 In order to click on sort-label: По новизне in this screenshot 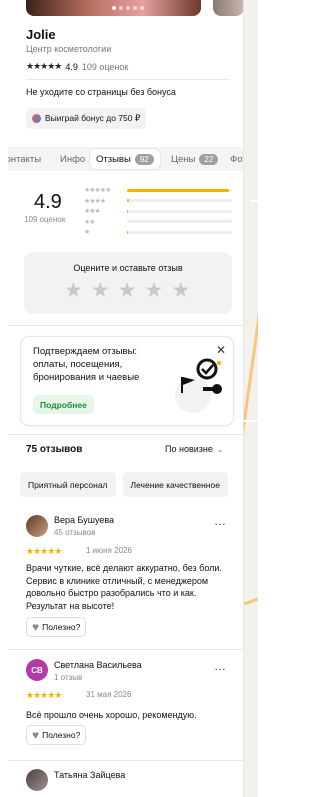, I will do `click(189, 449)`.